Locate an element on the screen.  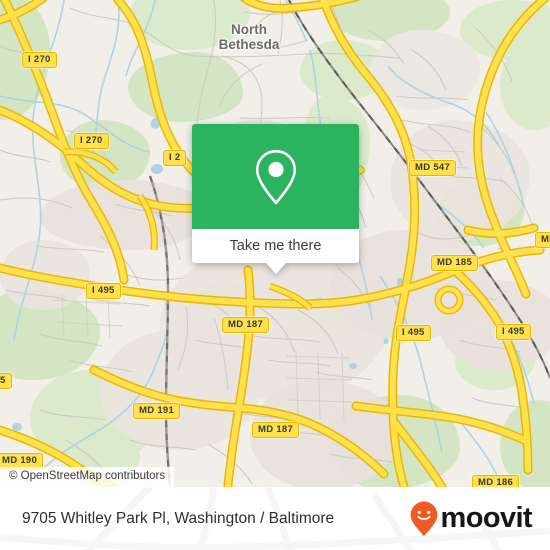
place-label-line2: Bethesda is located at coordinates (249, 44).